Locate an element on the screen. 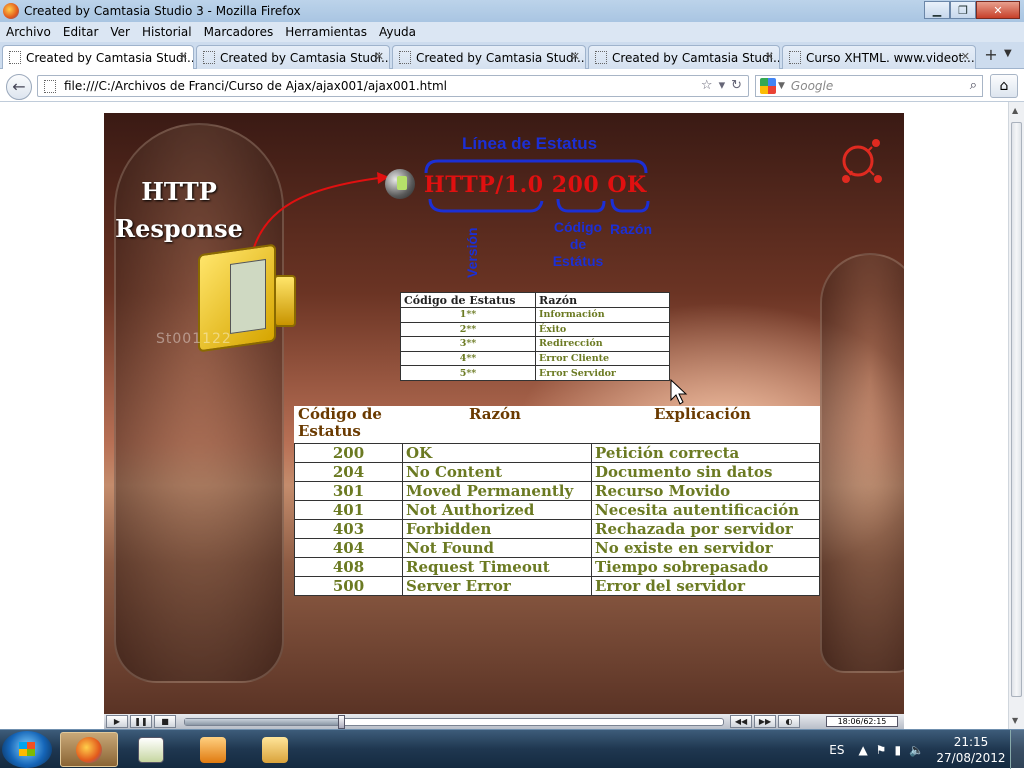  search-engine-dropdown-icon: ▼ is located at coordinates (781, 86).